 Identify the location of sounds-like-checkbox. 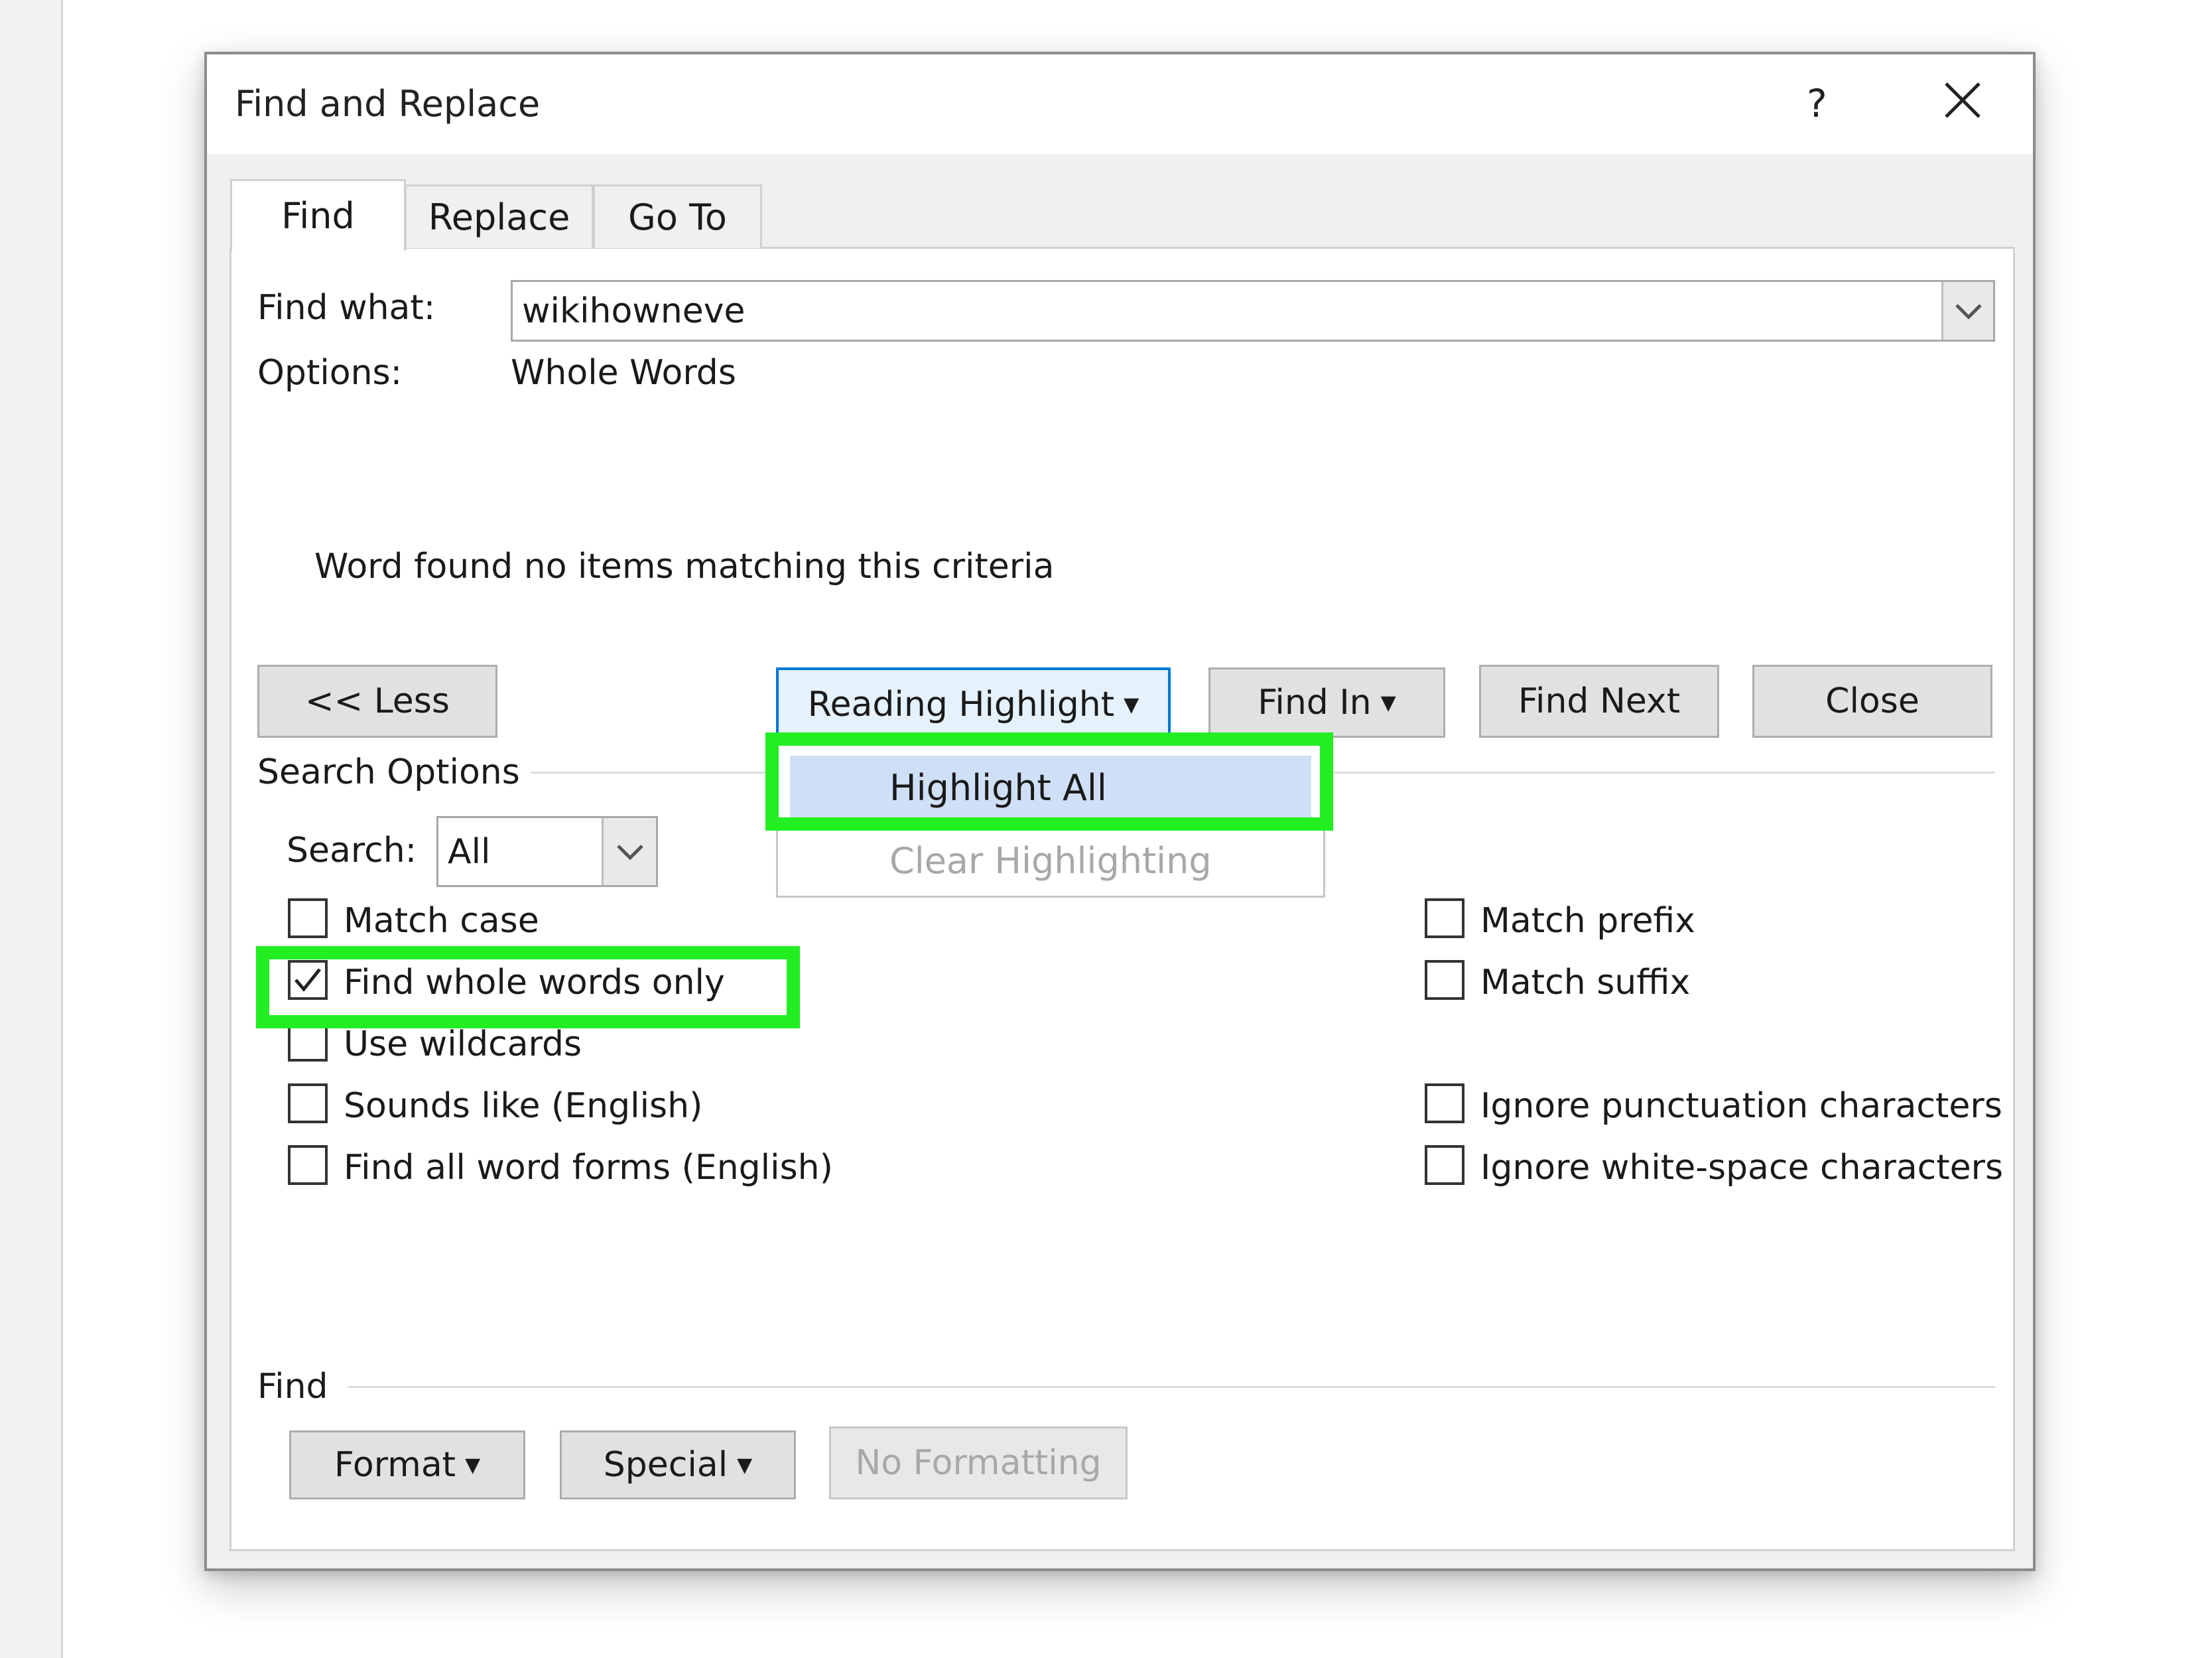
(308, 1103).